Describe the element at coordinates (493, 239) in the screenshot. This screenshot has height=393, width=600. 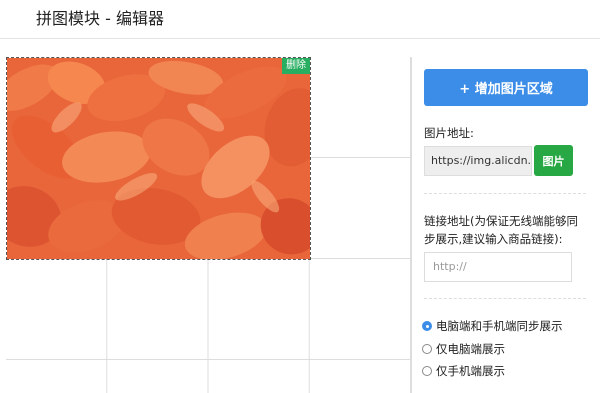
I see `link-address-label-line2: 步展示,建议输入商品链接):` at that location.